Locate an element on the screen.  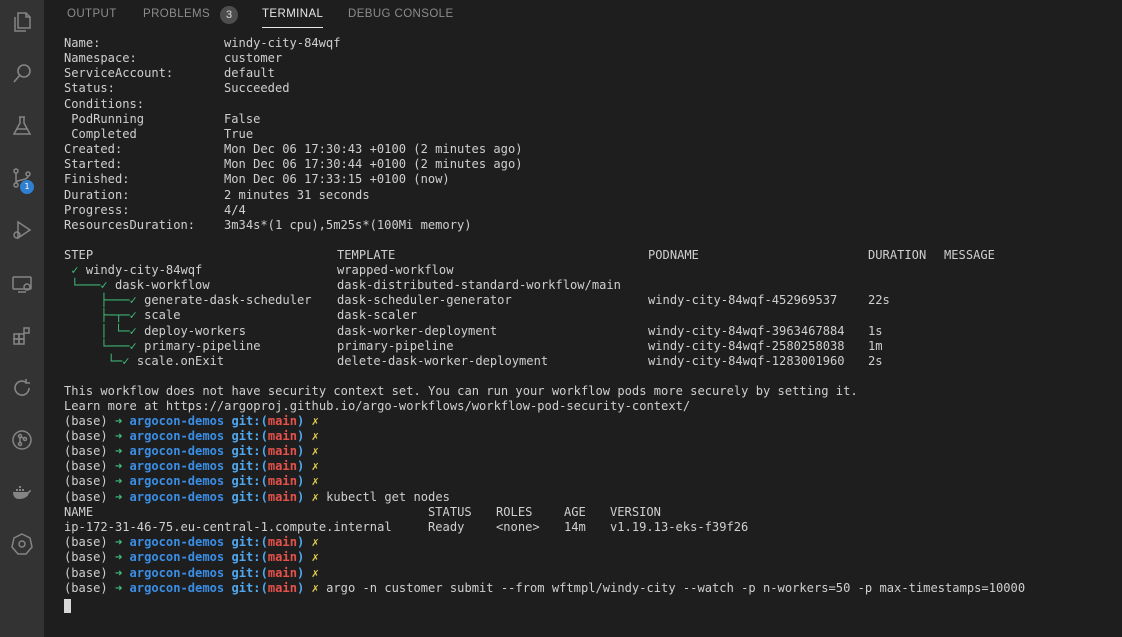
field-label: Progress: is located at coordinates (97, 210).